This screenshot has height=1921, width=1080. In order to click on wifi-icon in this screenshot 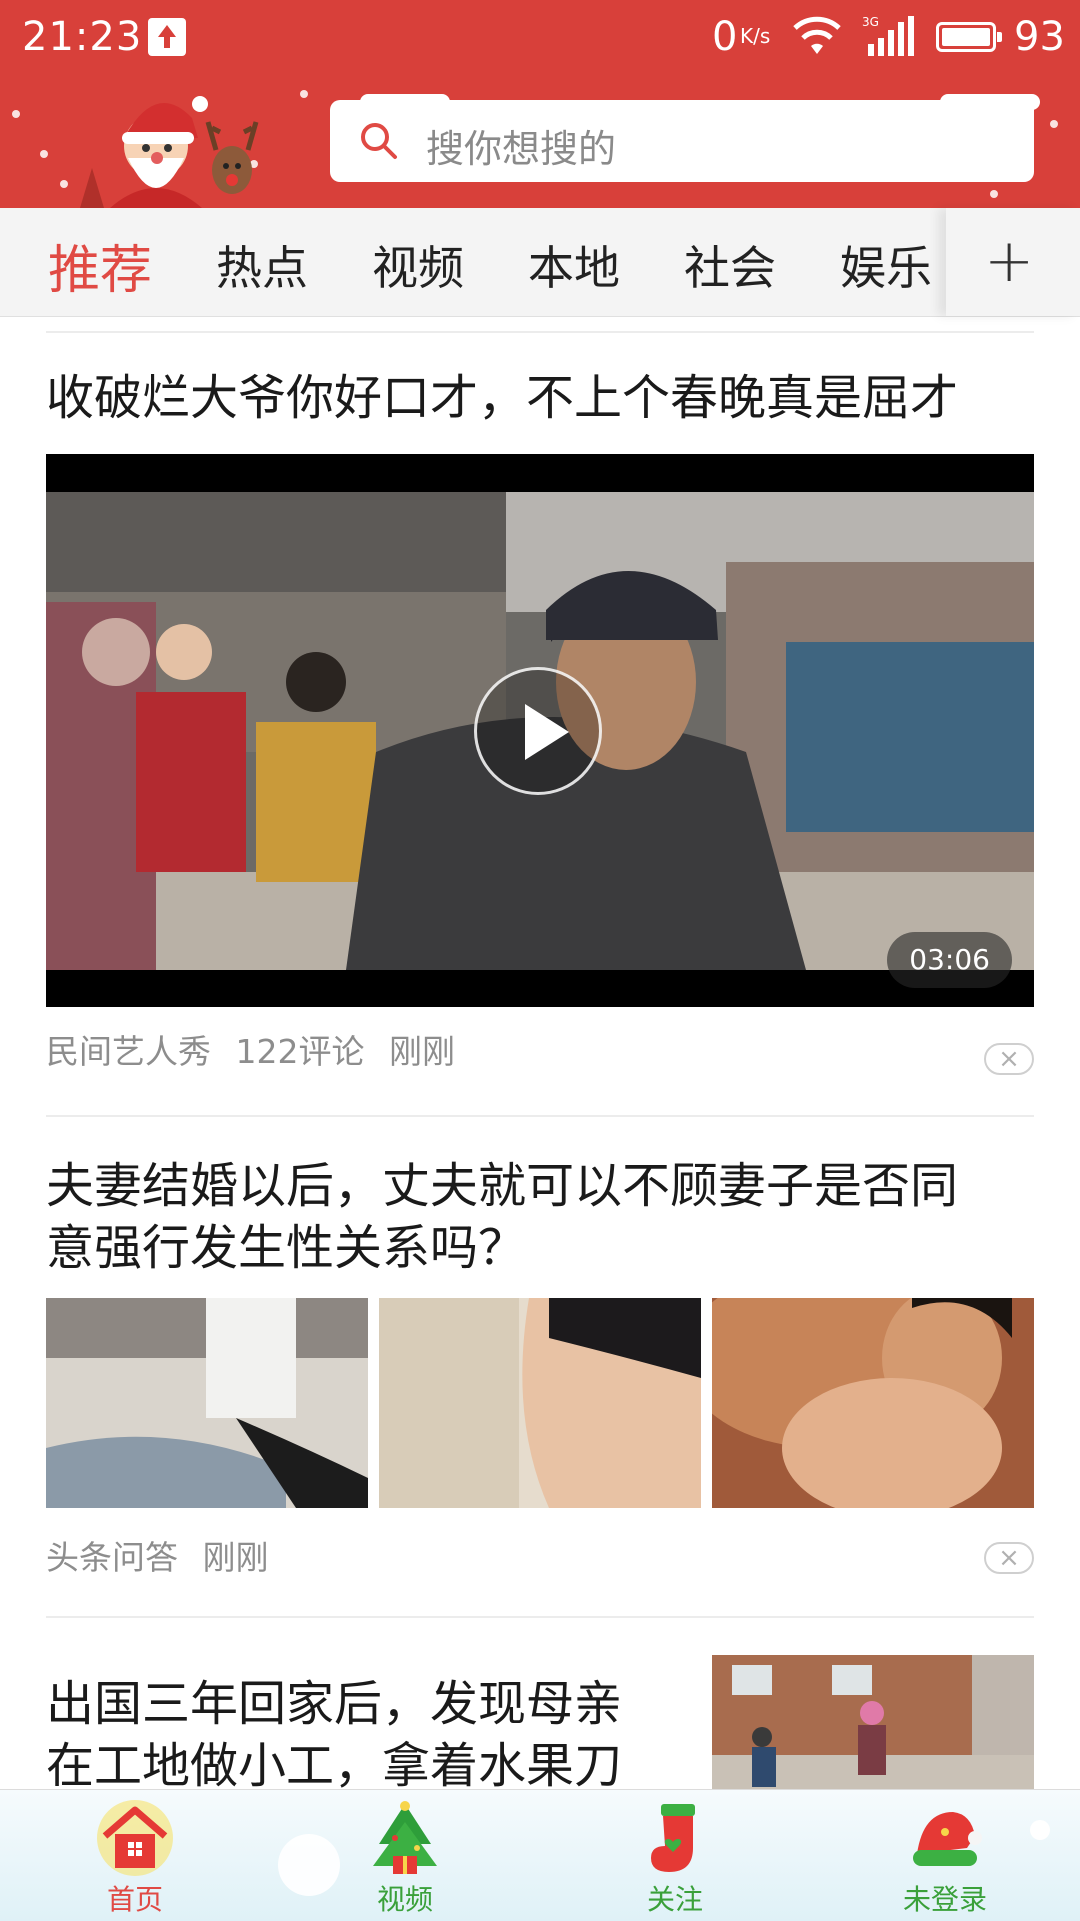, I will do `click(817, 35)`.